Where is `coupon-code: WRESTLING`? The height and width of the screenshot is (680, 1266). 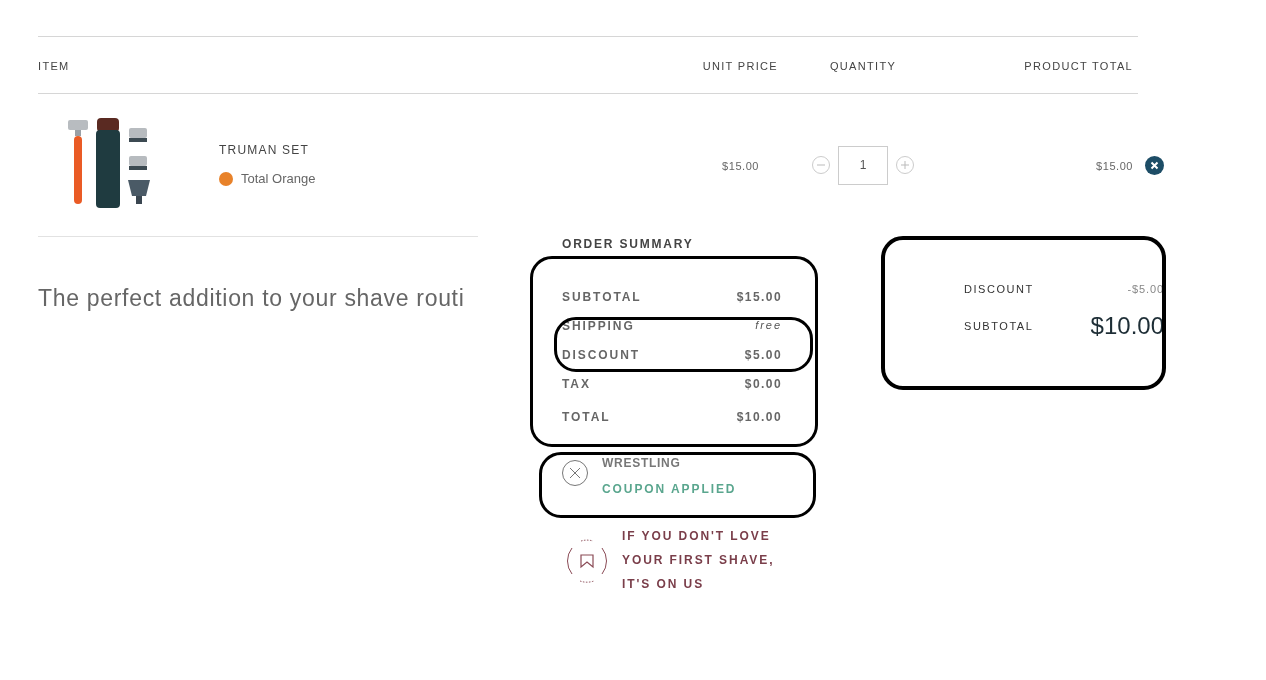 coupon-code: WRESTLING is located at coordinates (642, 463).